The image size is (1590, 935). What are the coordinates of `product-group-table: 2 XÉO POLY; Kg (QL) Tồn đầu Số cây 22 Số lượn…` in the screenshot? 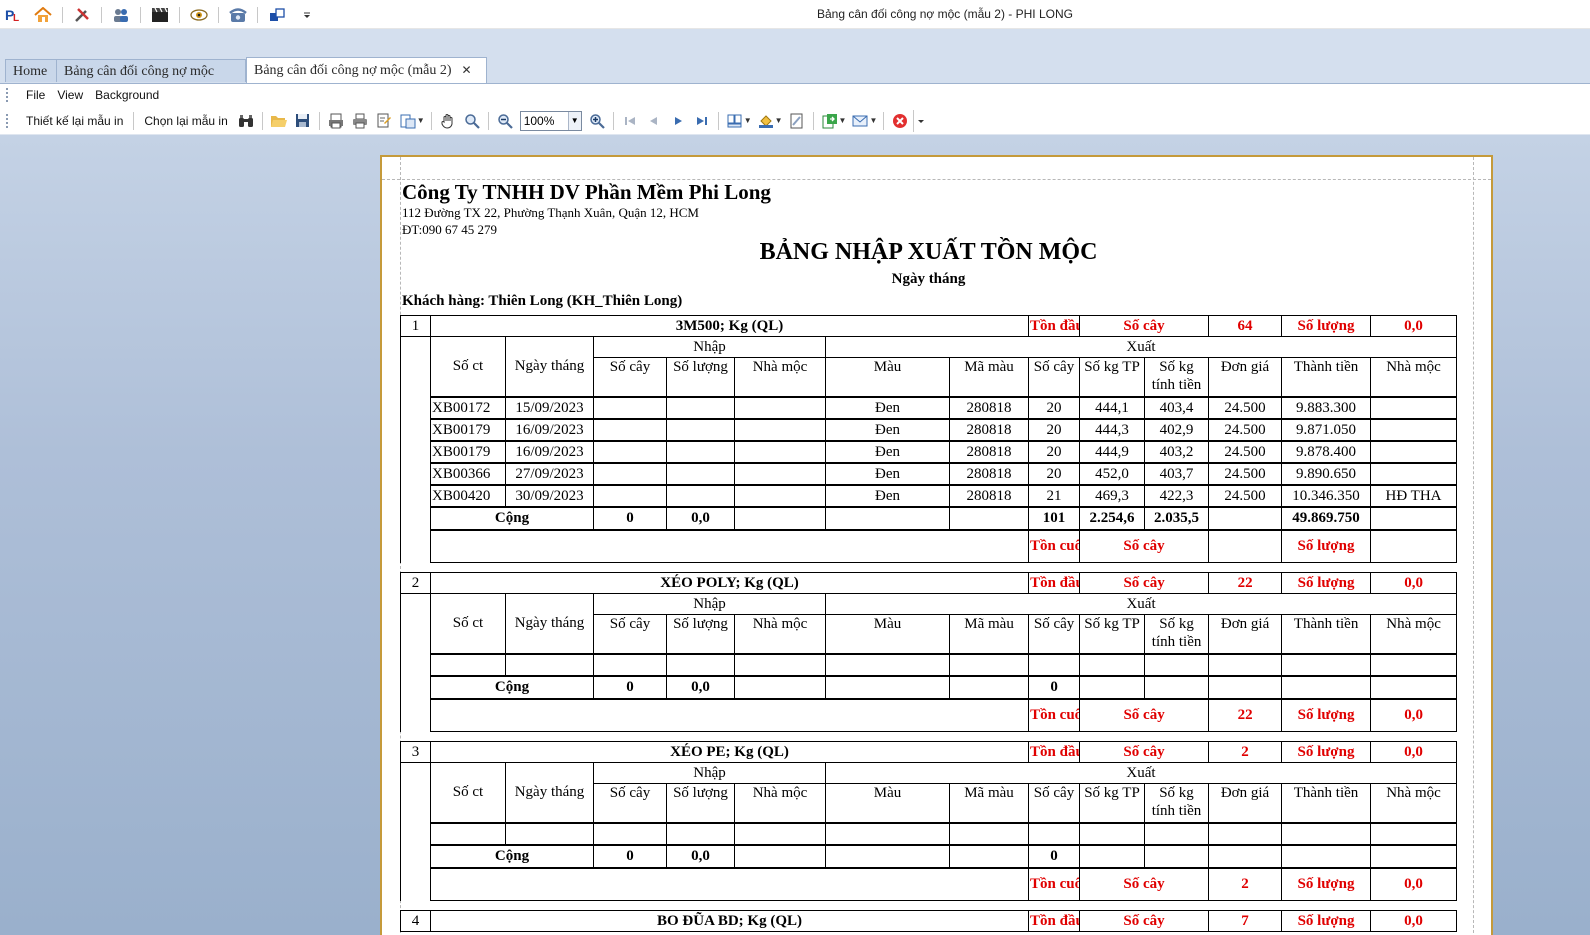 It's located at (929, 652).